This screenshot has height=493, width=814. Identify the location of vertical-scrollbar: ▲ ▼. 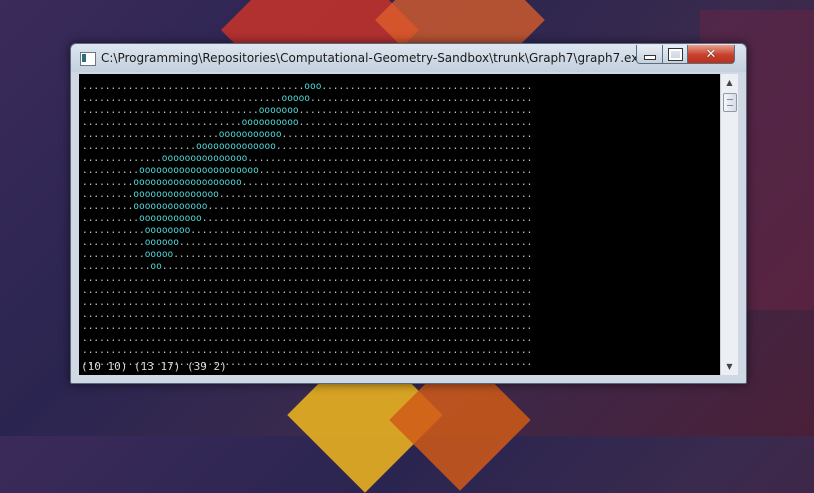
(729, 224).